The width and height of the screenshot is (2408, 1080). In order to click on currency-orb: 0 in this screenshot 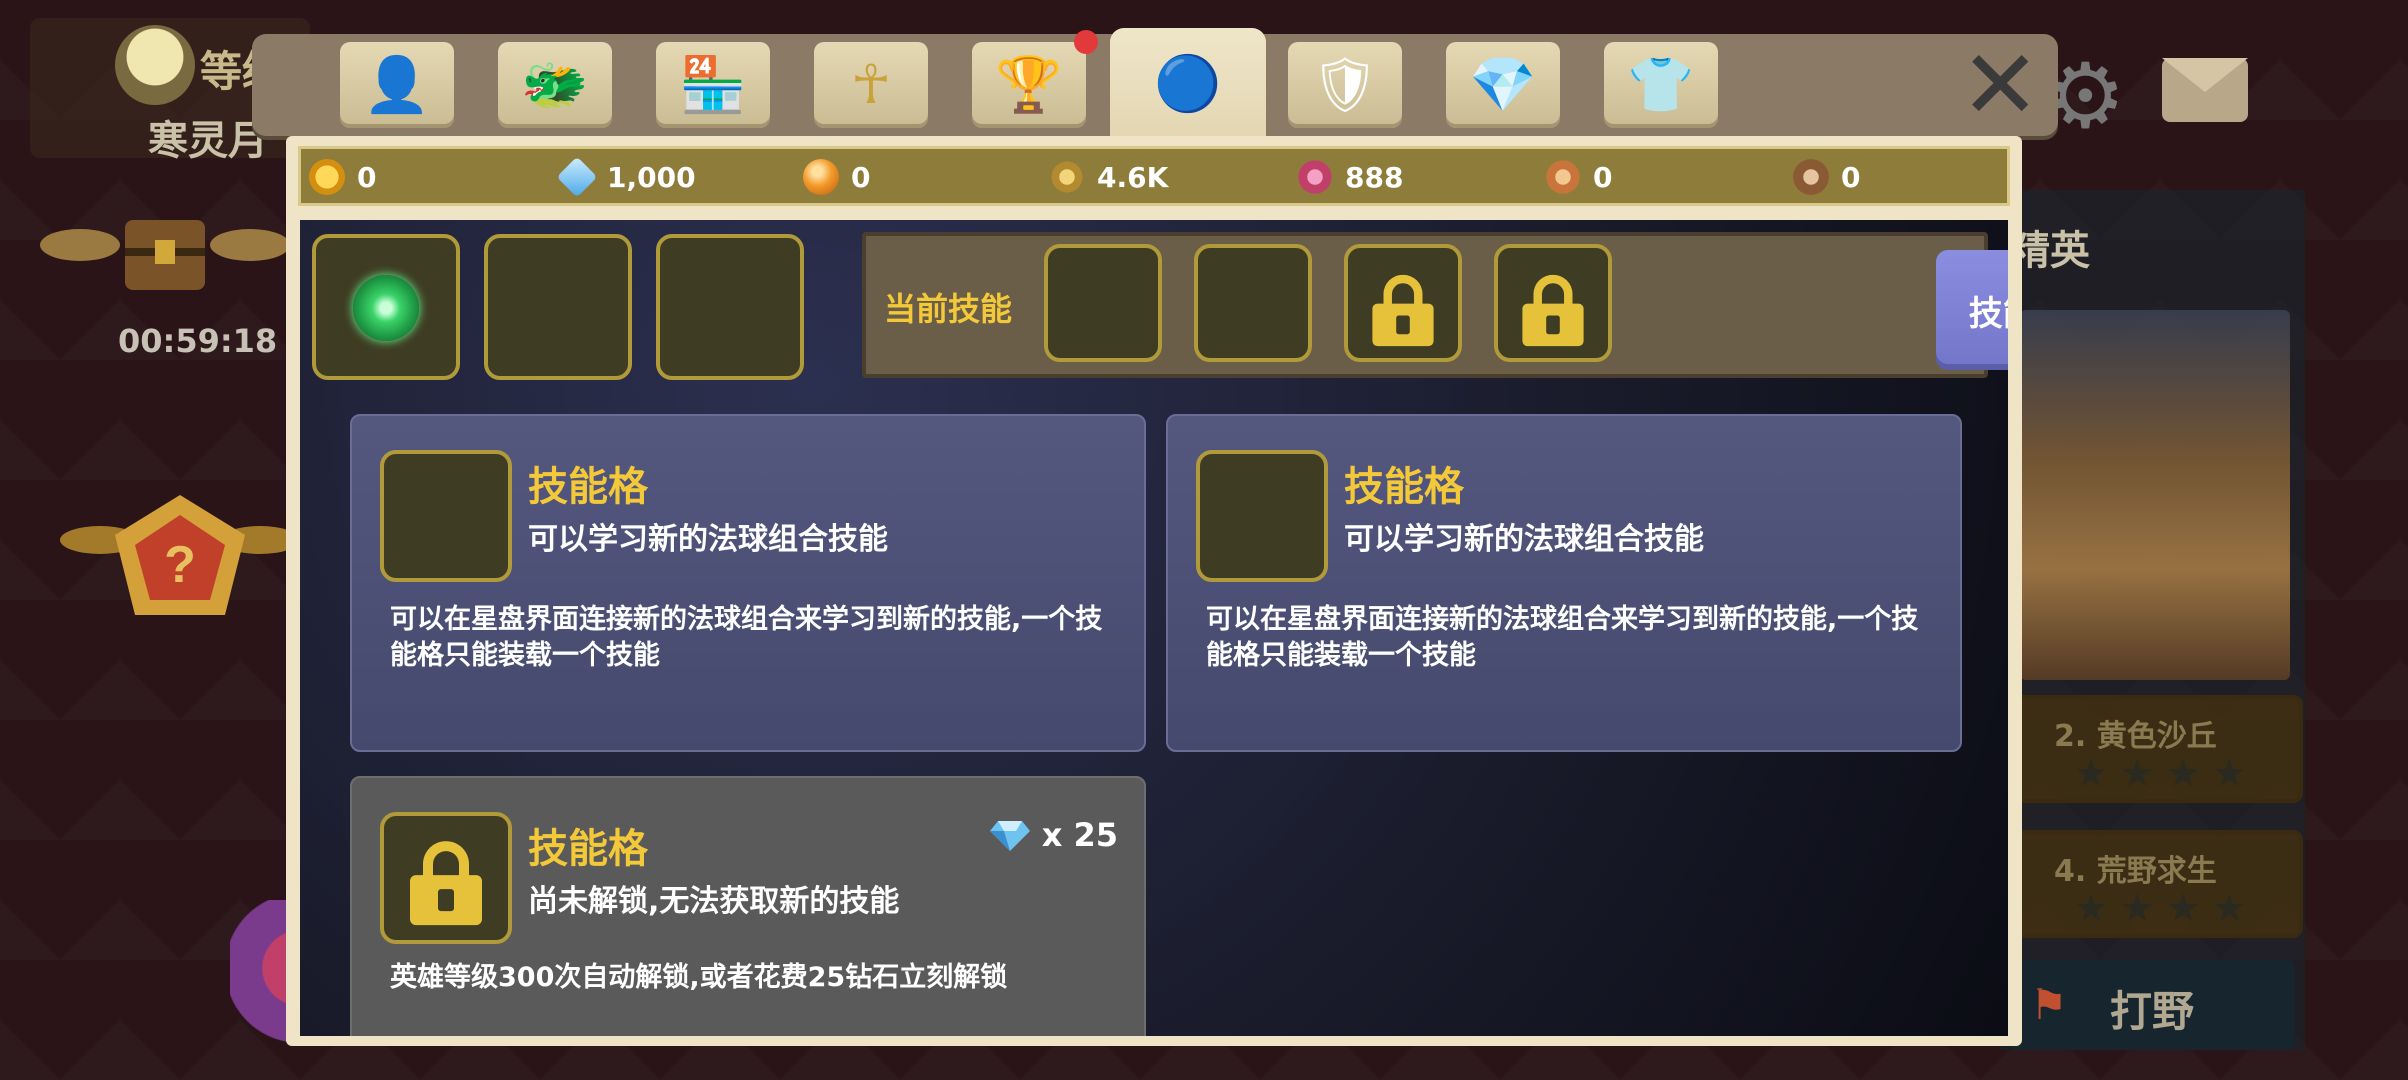, I will do `click(836, 177)`.